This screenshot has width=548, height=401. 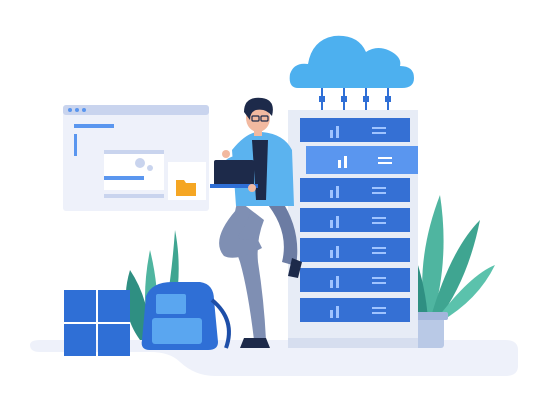 I want to click on server-rack, so click(x=353, y=229).